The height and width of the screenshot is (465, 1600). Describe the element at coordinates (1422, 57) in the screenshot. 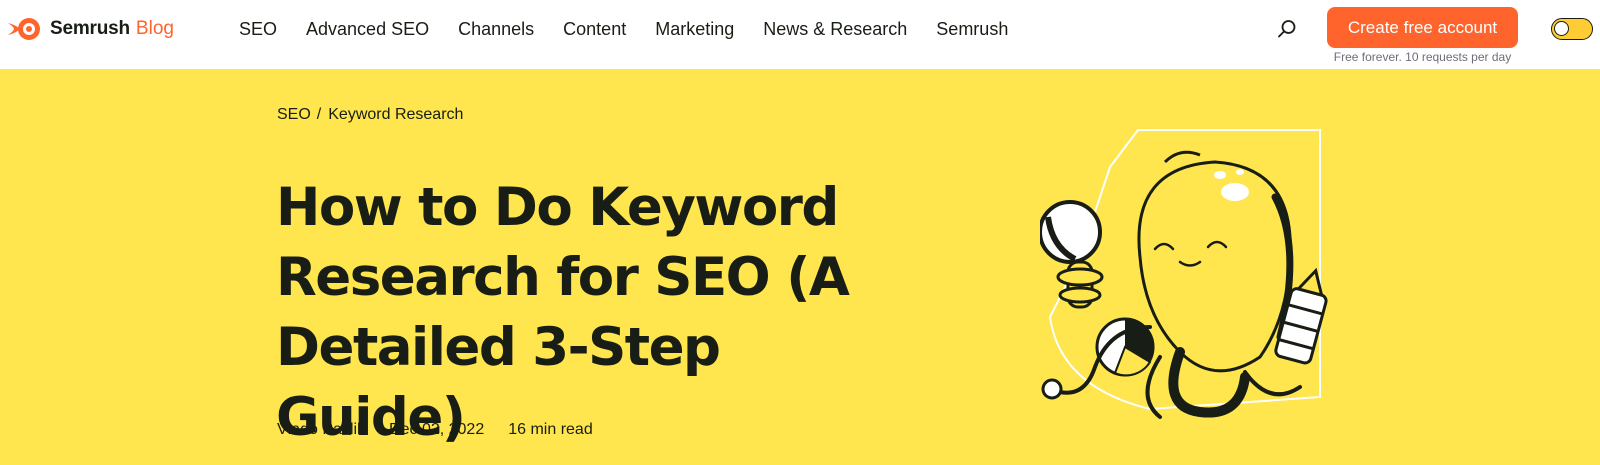

I see `cta-note: Free forever. 10 requests per day` at that location.